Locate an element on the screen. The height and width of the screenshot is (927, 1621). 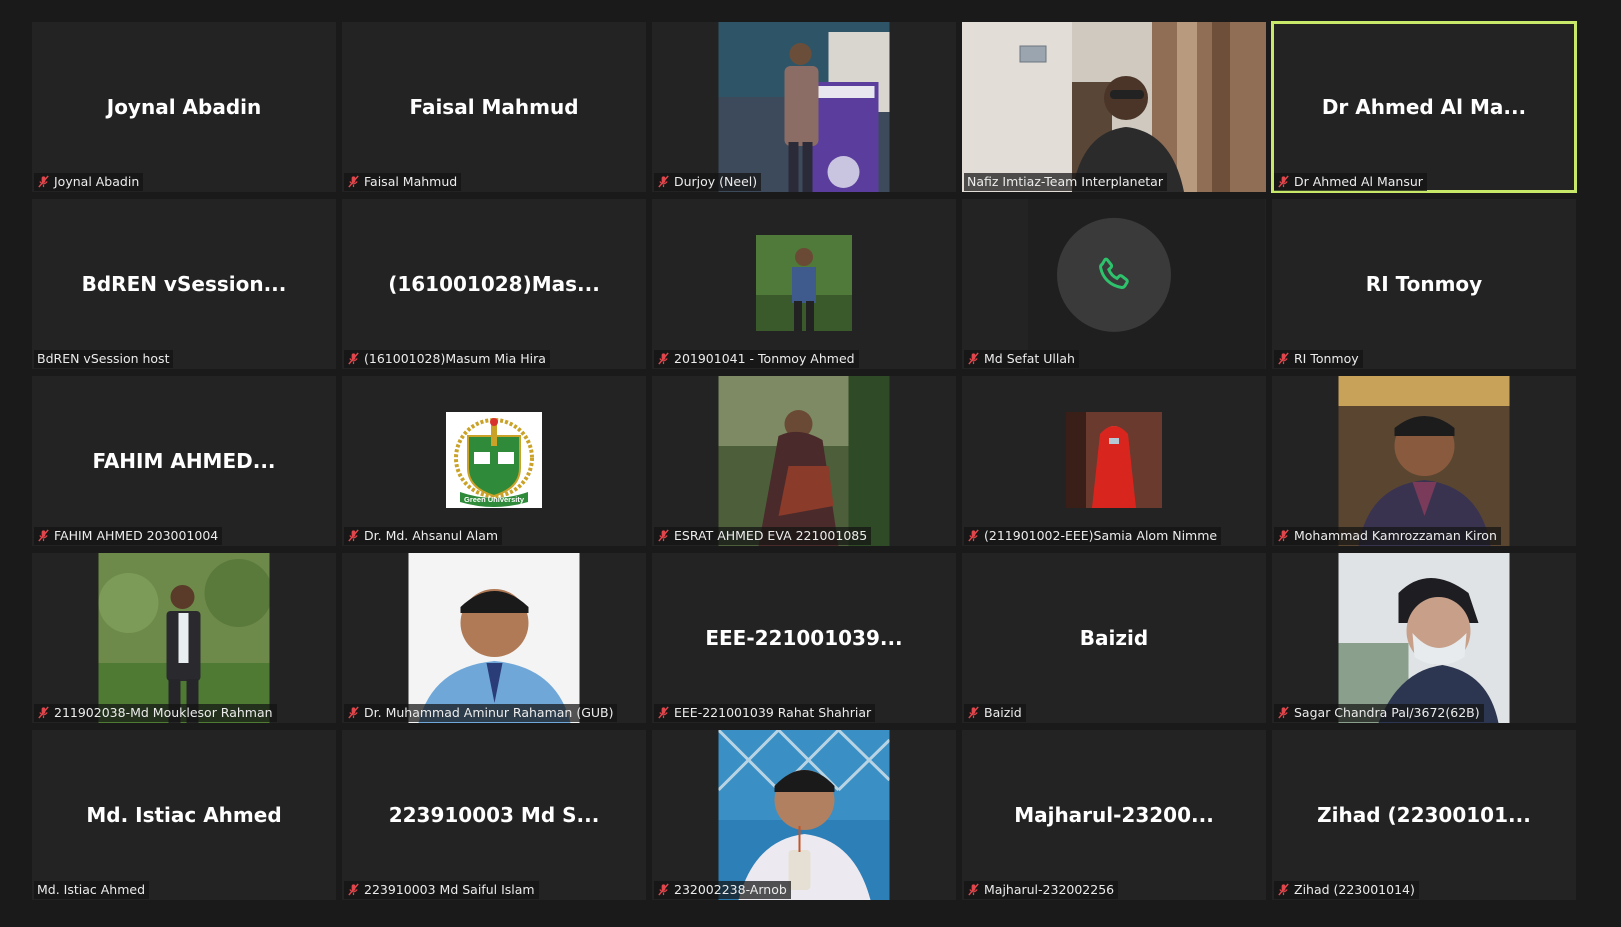
participant-tile-active-speaker: Dr Ahmed Al Ma... Dr Ahmed Al Mansur is located at coordinates (1424, 107).